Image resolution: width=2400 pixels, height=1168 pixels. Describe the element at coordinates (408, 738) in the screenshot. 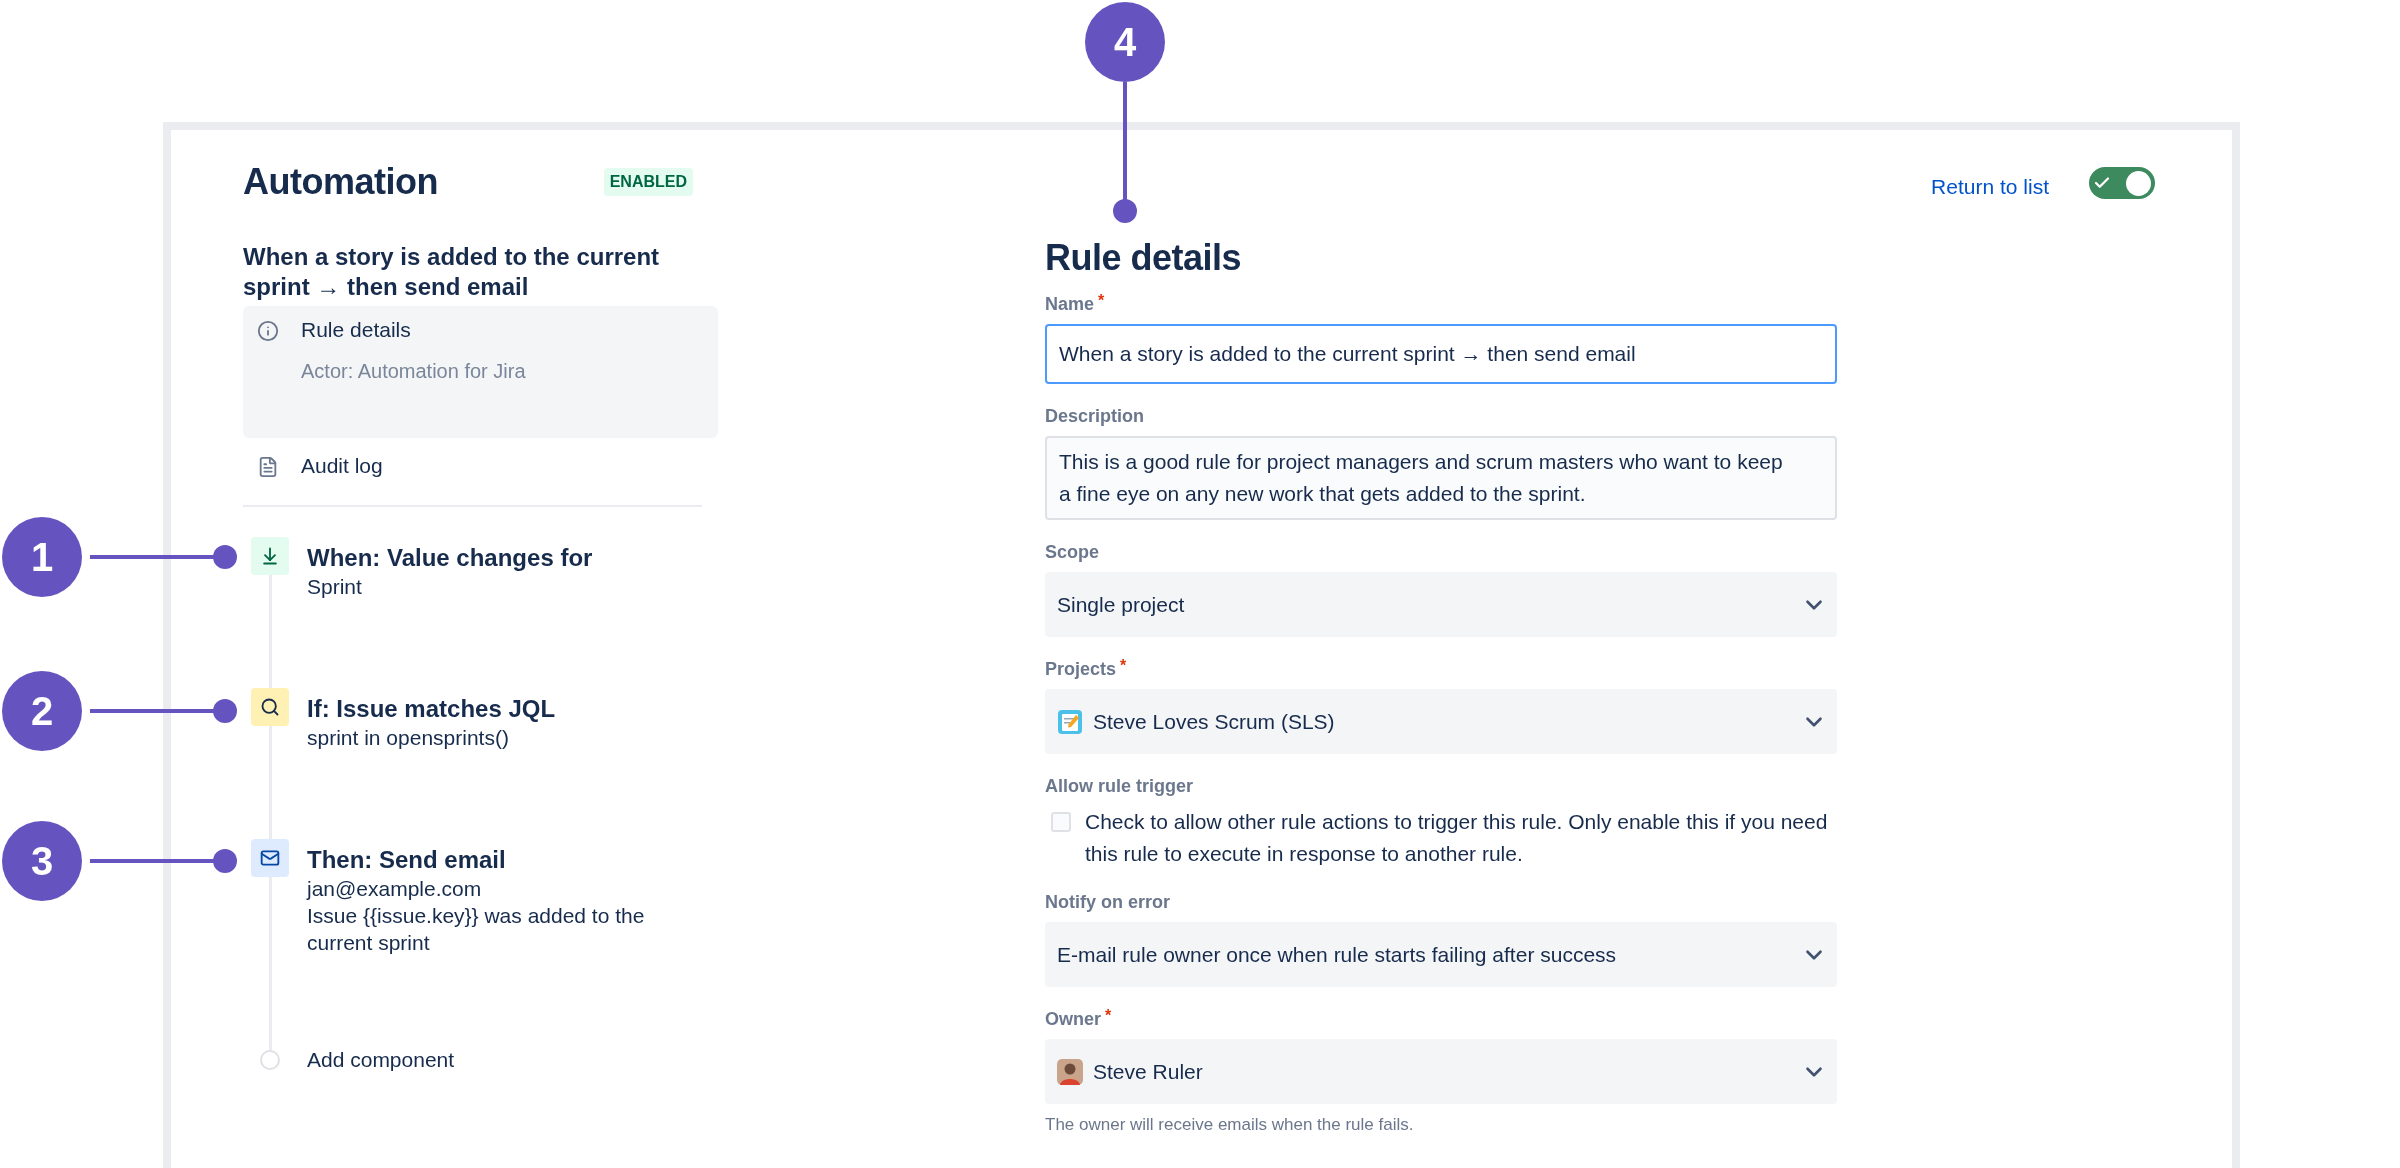

I see `component-detail: sprint in opensprints()` at that location.